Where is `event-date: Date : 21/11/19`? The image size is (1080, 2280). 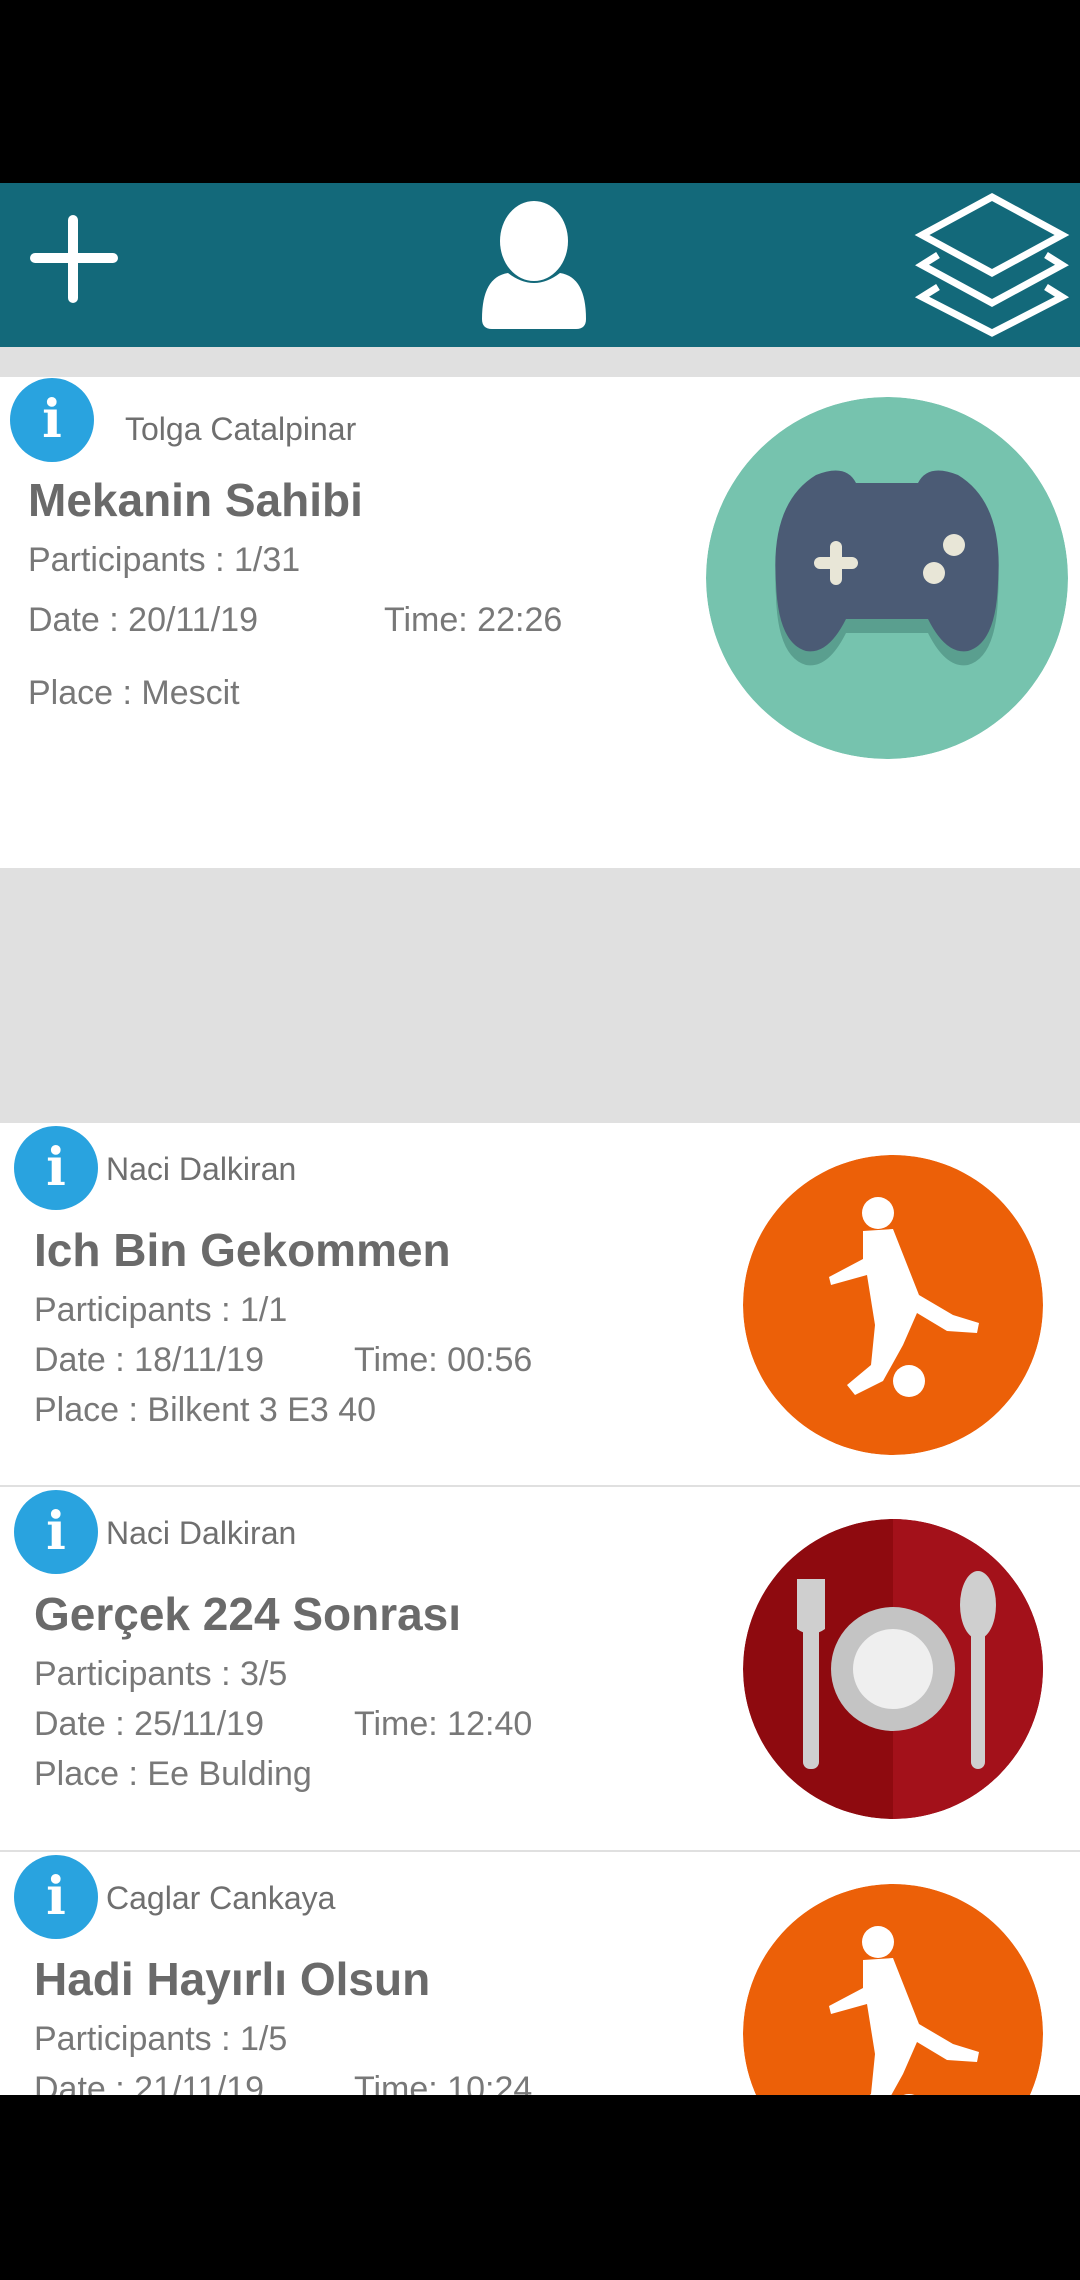 event-date: Date : 21/11/19 is located at coordinates (149, 2082).